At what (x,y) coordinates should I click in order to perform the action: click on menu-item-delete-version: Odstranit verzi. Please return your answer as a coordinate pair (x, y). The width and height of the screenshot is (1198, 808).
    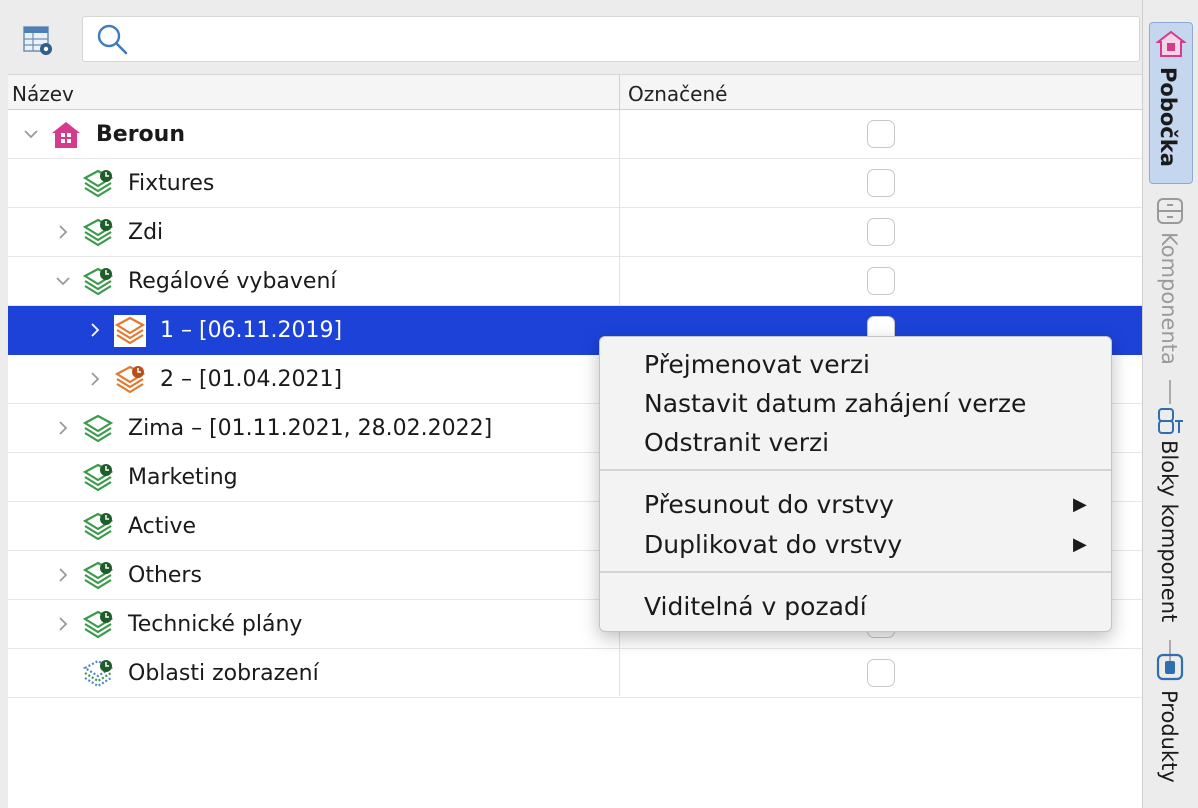
    Looking at the image, I should click on (736, 443).